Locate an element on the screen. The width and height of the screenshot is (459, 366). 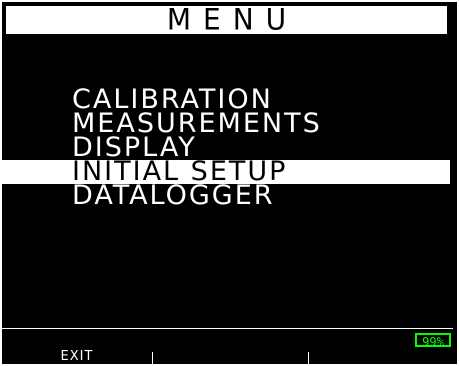
title-bar: MENU is located at coordinates (226, 19).